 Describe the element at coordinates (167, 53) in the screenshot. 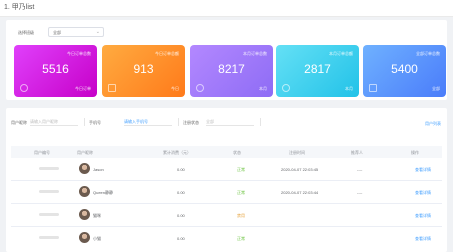

I see `stat-label: 今日订单总额` at that location.